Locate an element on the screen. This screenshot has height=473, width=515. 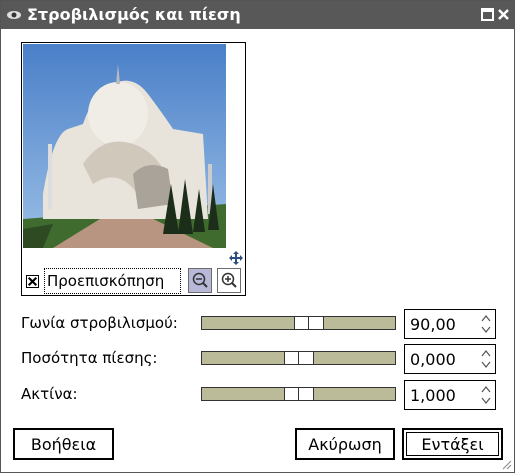
twirl-angle-label: Γωνία στροβιλισμού: is located at coordinates (99, 323).